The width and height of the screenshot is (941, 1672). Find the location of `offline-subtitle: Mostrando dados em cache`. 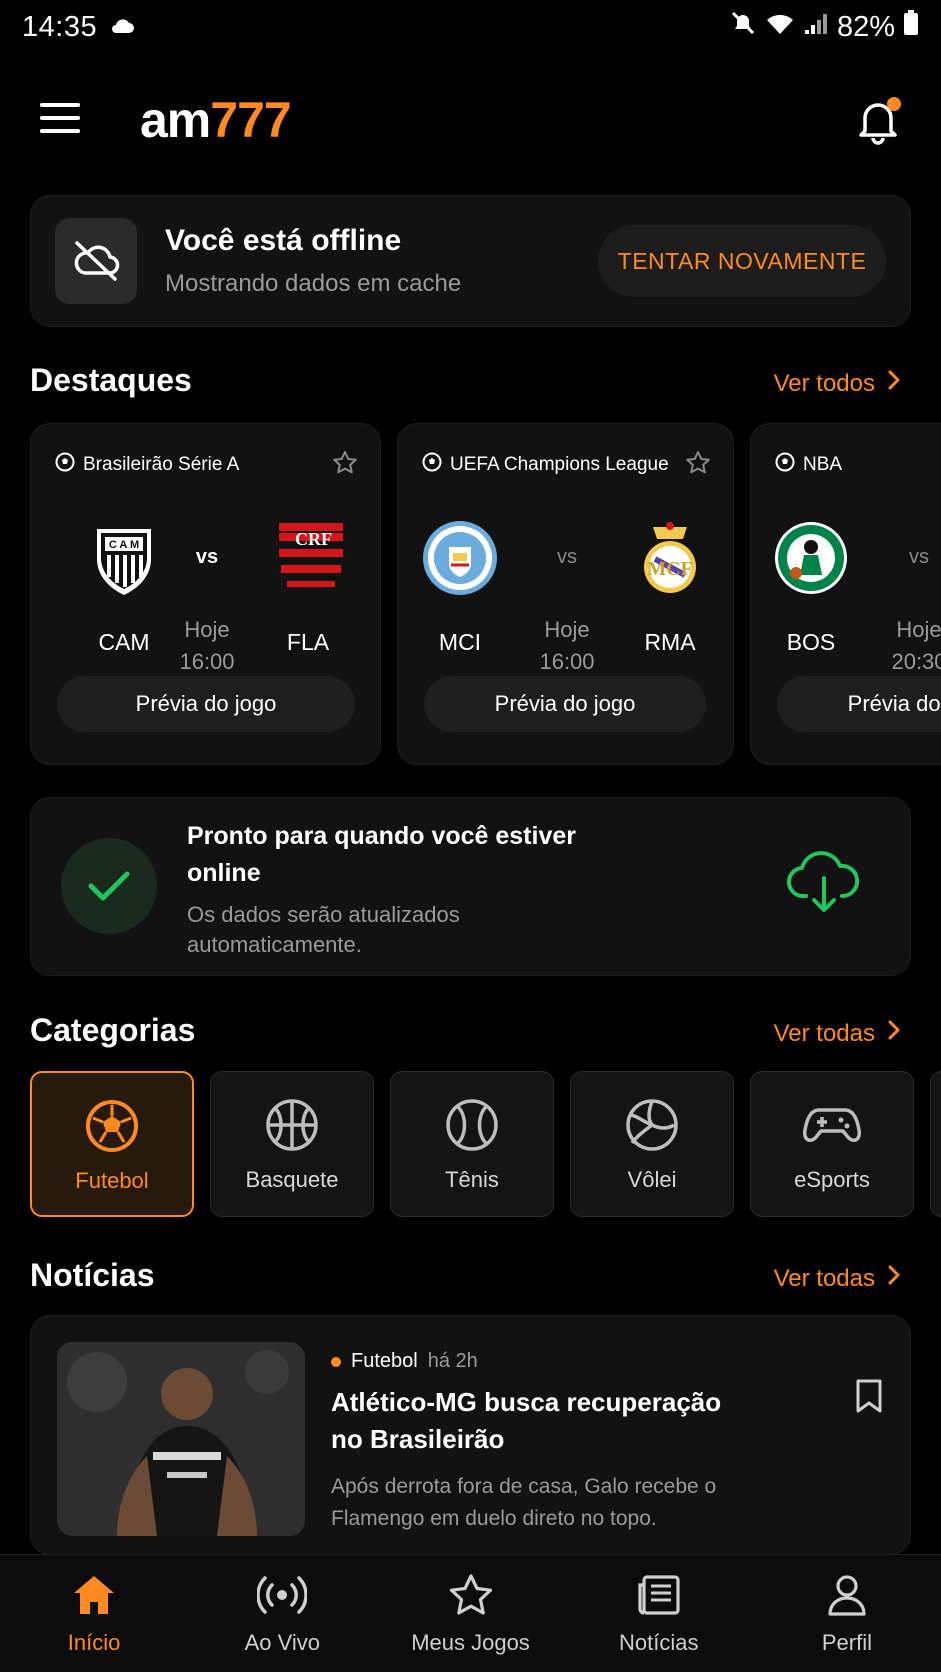

offline-subtitle: Mostrando dados em cache is located at coordinates (313, 283).